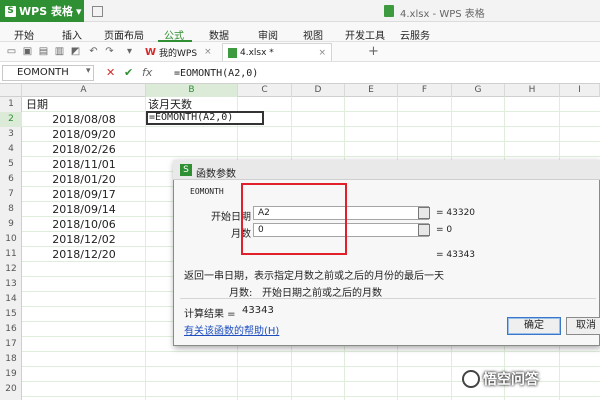  I want to click on confirm-formula-icon: ✔, so click(128, 72).